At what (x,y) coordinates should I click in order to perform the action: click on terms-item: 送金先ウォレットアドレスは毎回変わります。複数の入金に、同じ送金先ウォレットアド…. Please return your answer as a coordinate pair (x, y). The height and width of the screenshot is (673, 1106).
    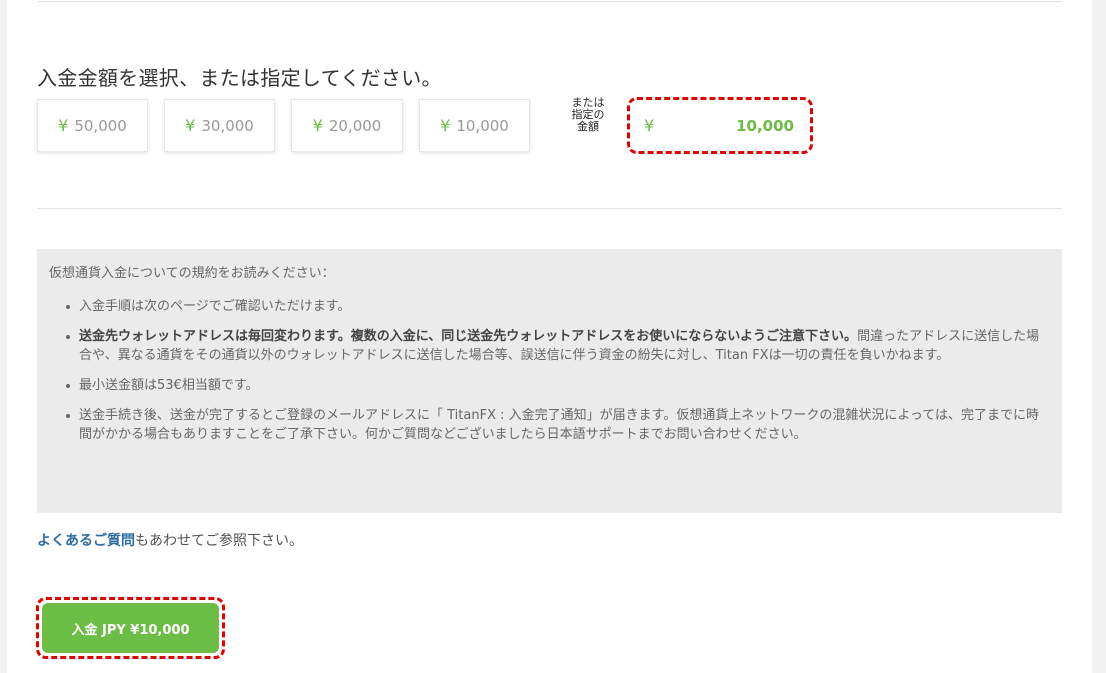
    Looking at the image, I should click on (558, 346).